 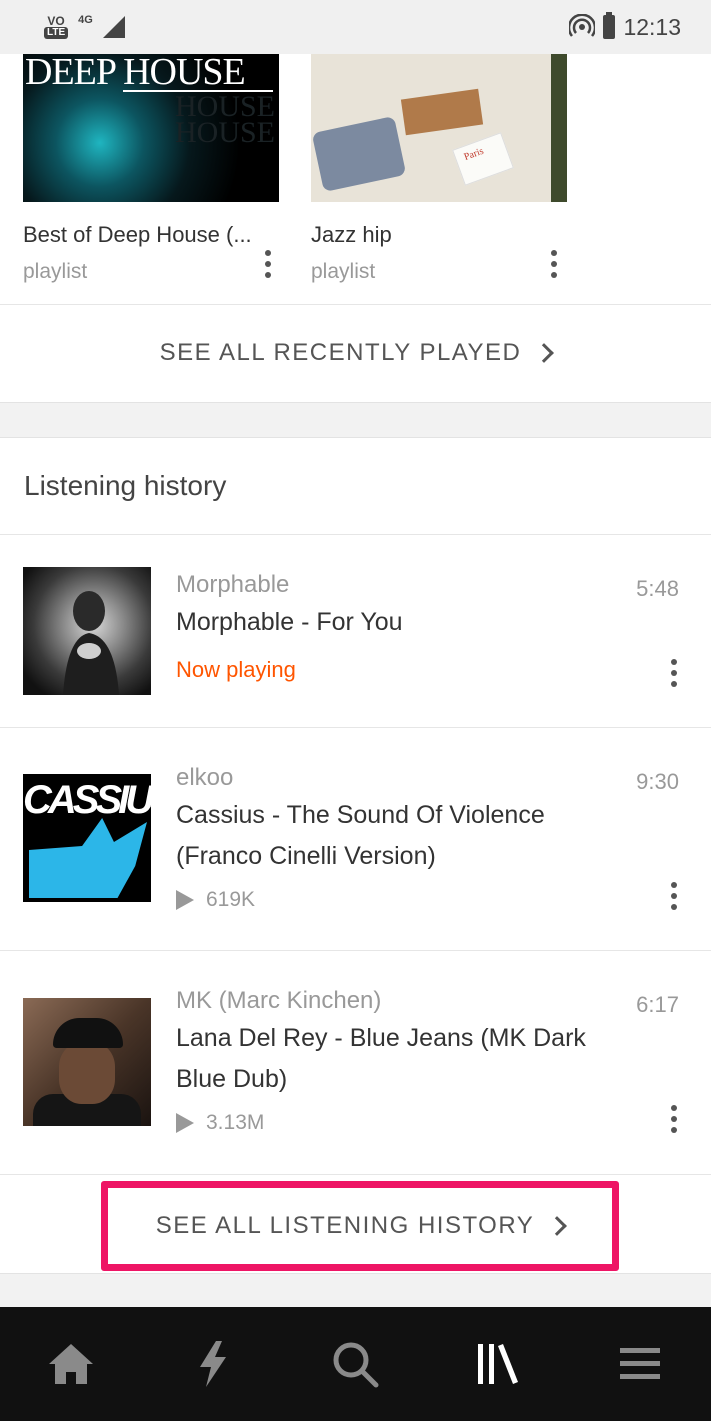 I want to click on nav-menu, so click(x=640, y=1364).